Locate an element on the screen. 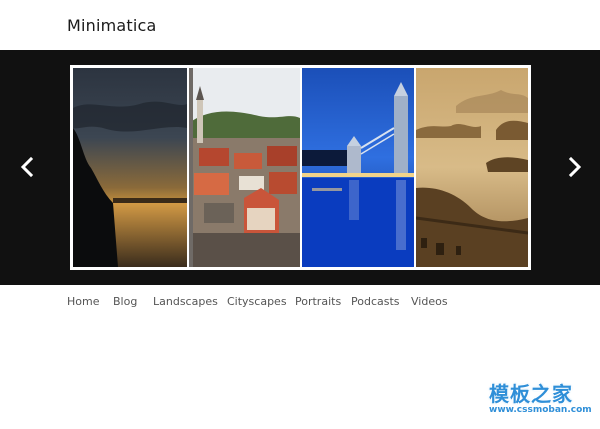  slider-next-button is located at coordinates (574, 167).